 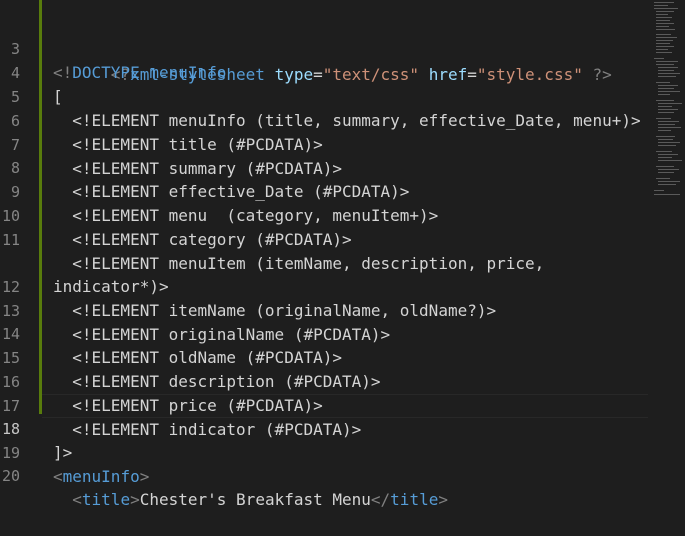 What do you see at coordinates (101, 477) in the screenshot?
I see `code-text: <menuInfo>` at bounding box center [101, 477].